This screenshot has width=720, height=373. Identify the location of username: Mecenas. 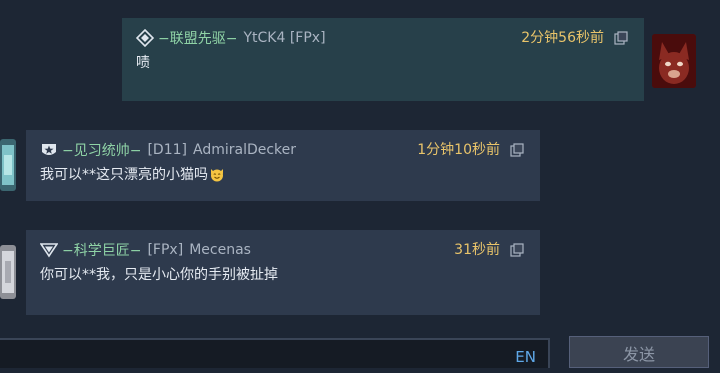
(220, 250).